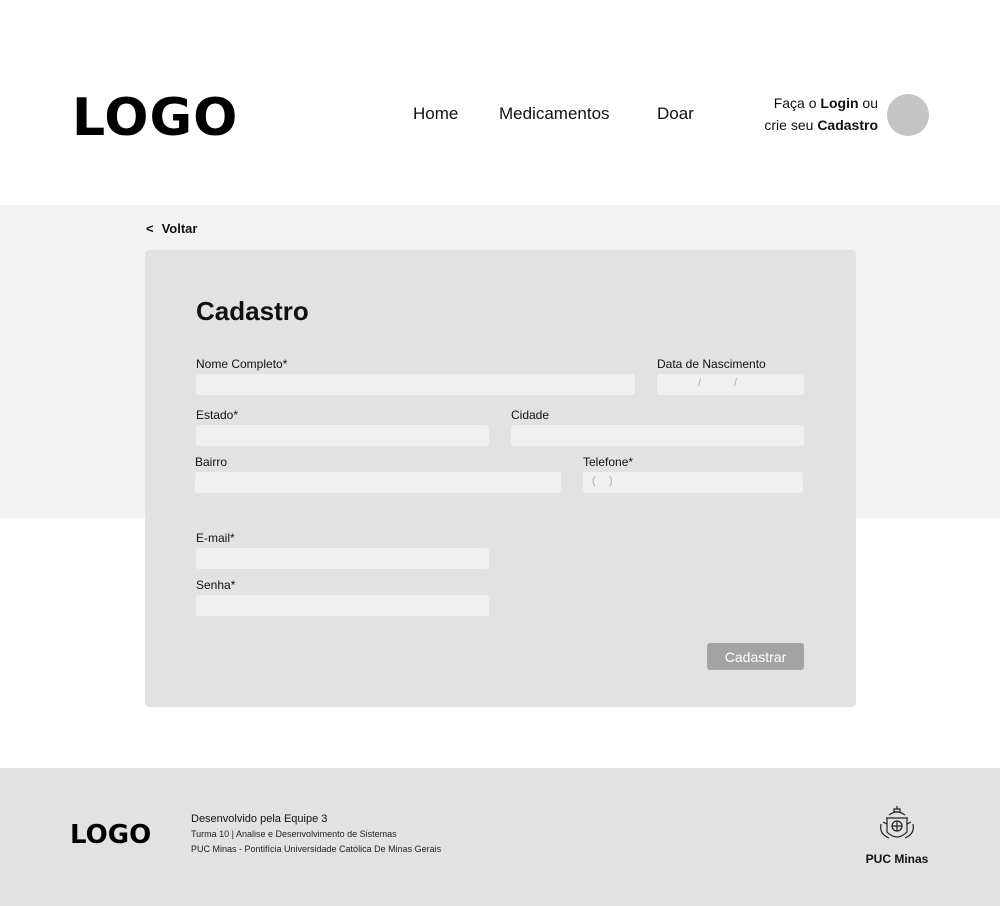  I want to click on auth-text: ou, so click(870, 103).